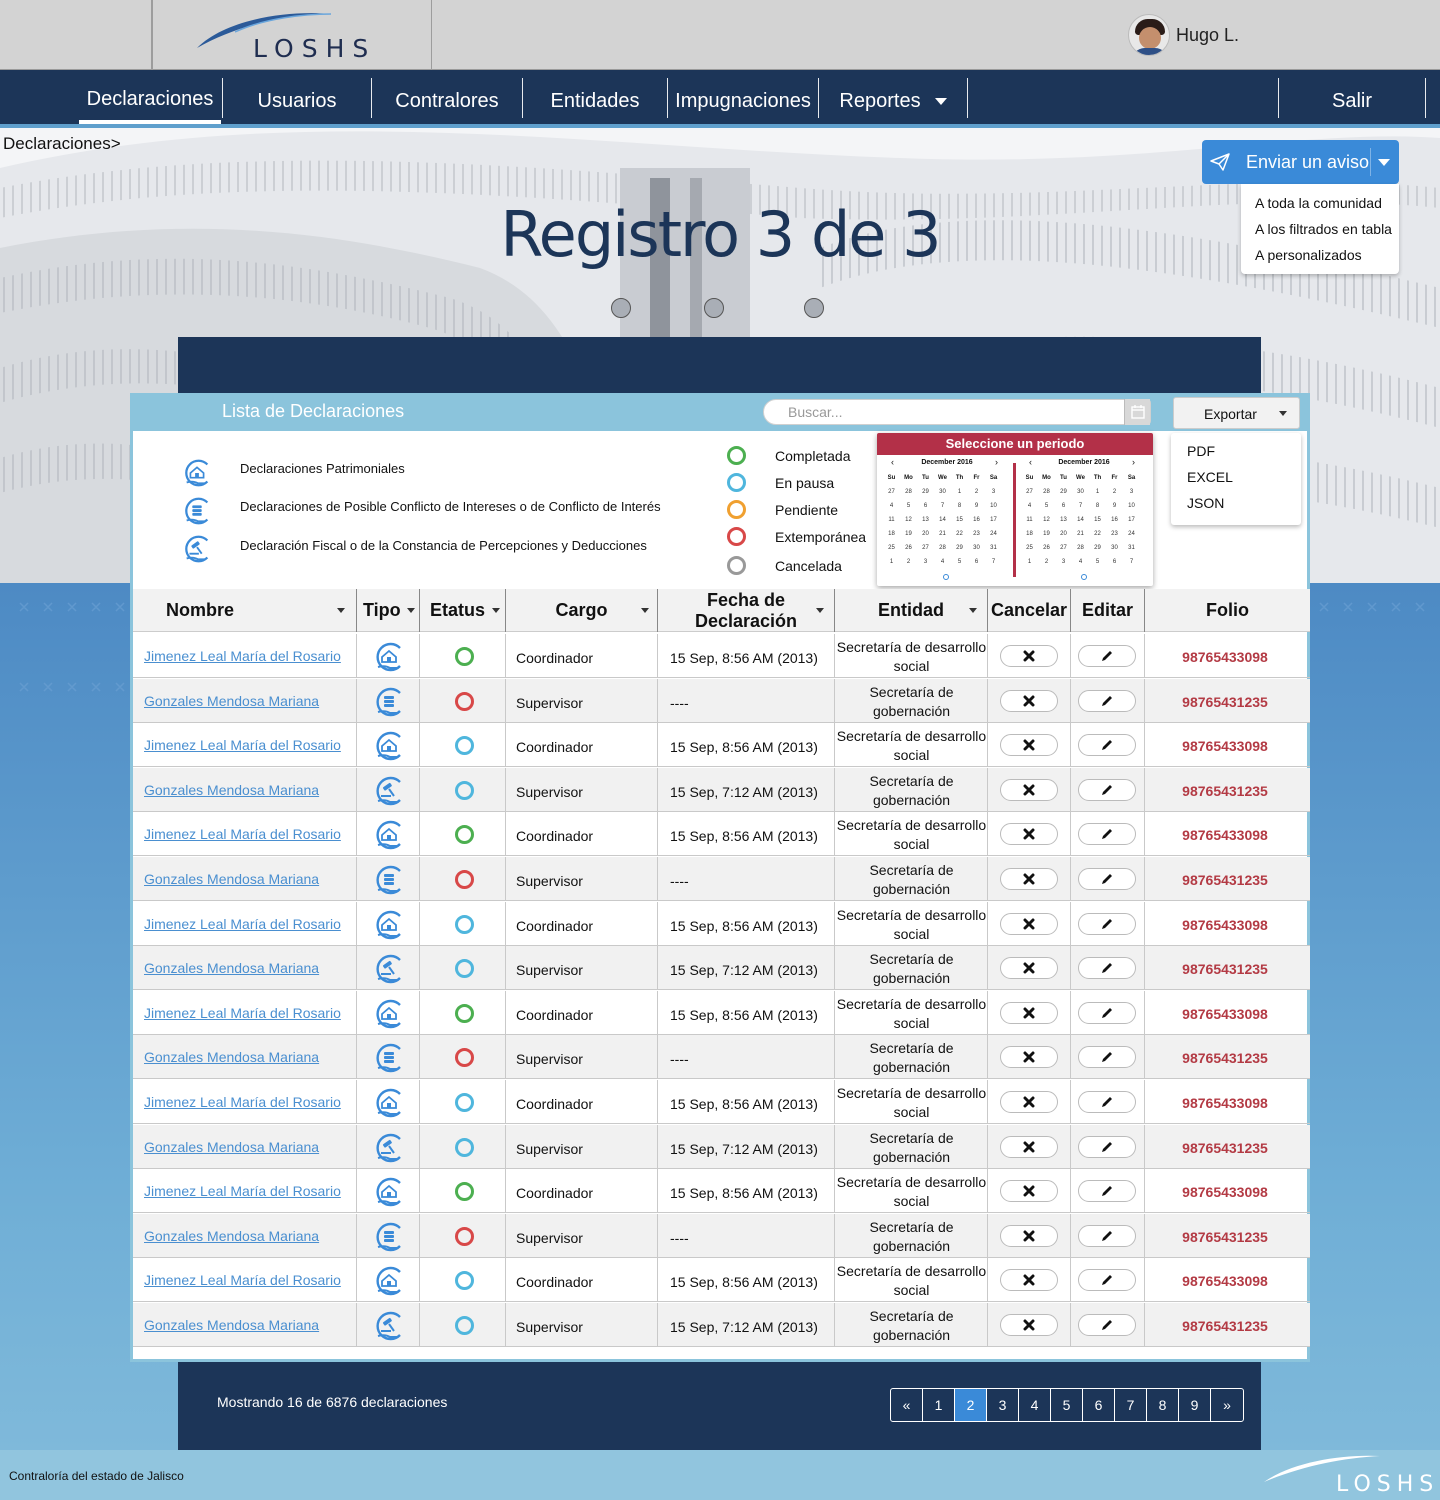  I want to click on pagination-page-button: 9, so click(1195, 1405).